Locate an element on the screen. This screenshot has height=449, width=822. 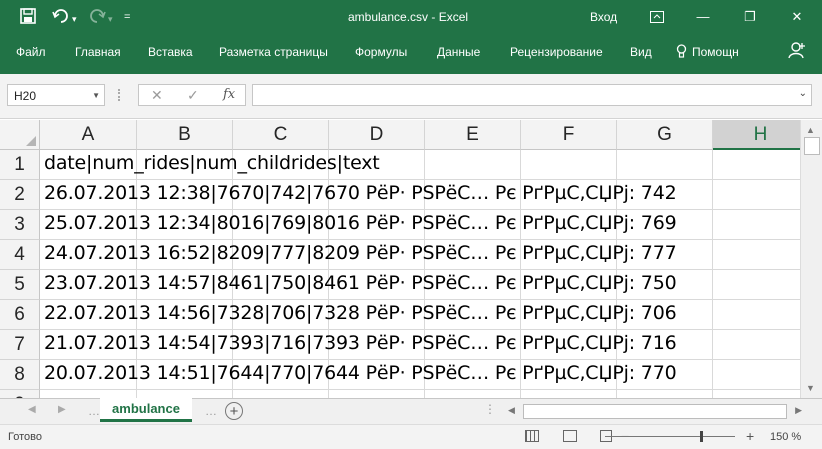
lightbulb-icon is located at coordinates (681, 53).